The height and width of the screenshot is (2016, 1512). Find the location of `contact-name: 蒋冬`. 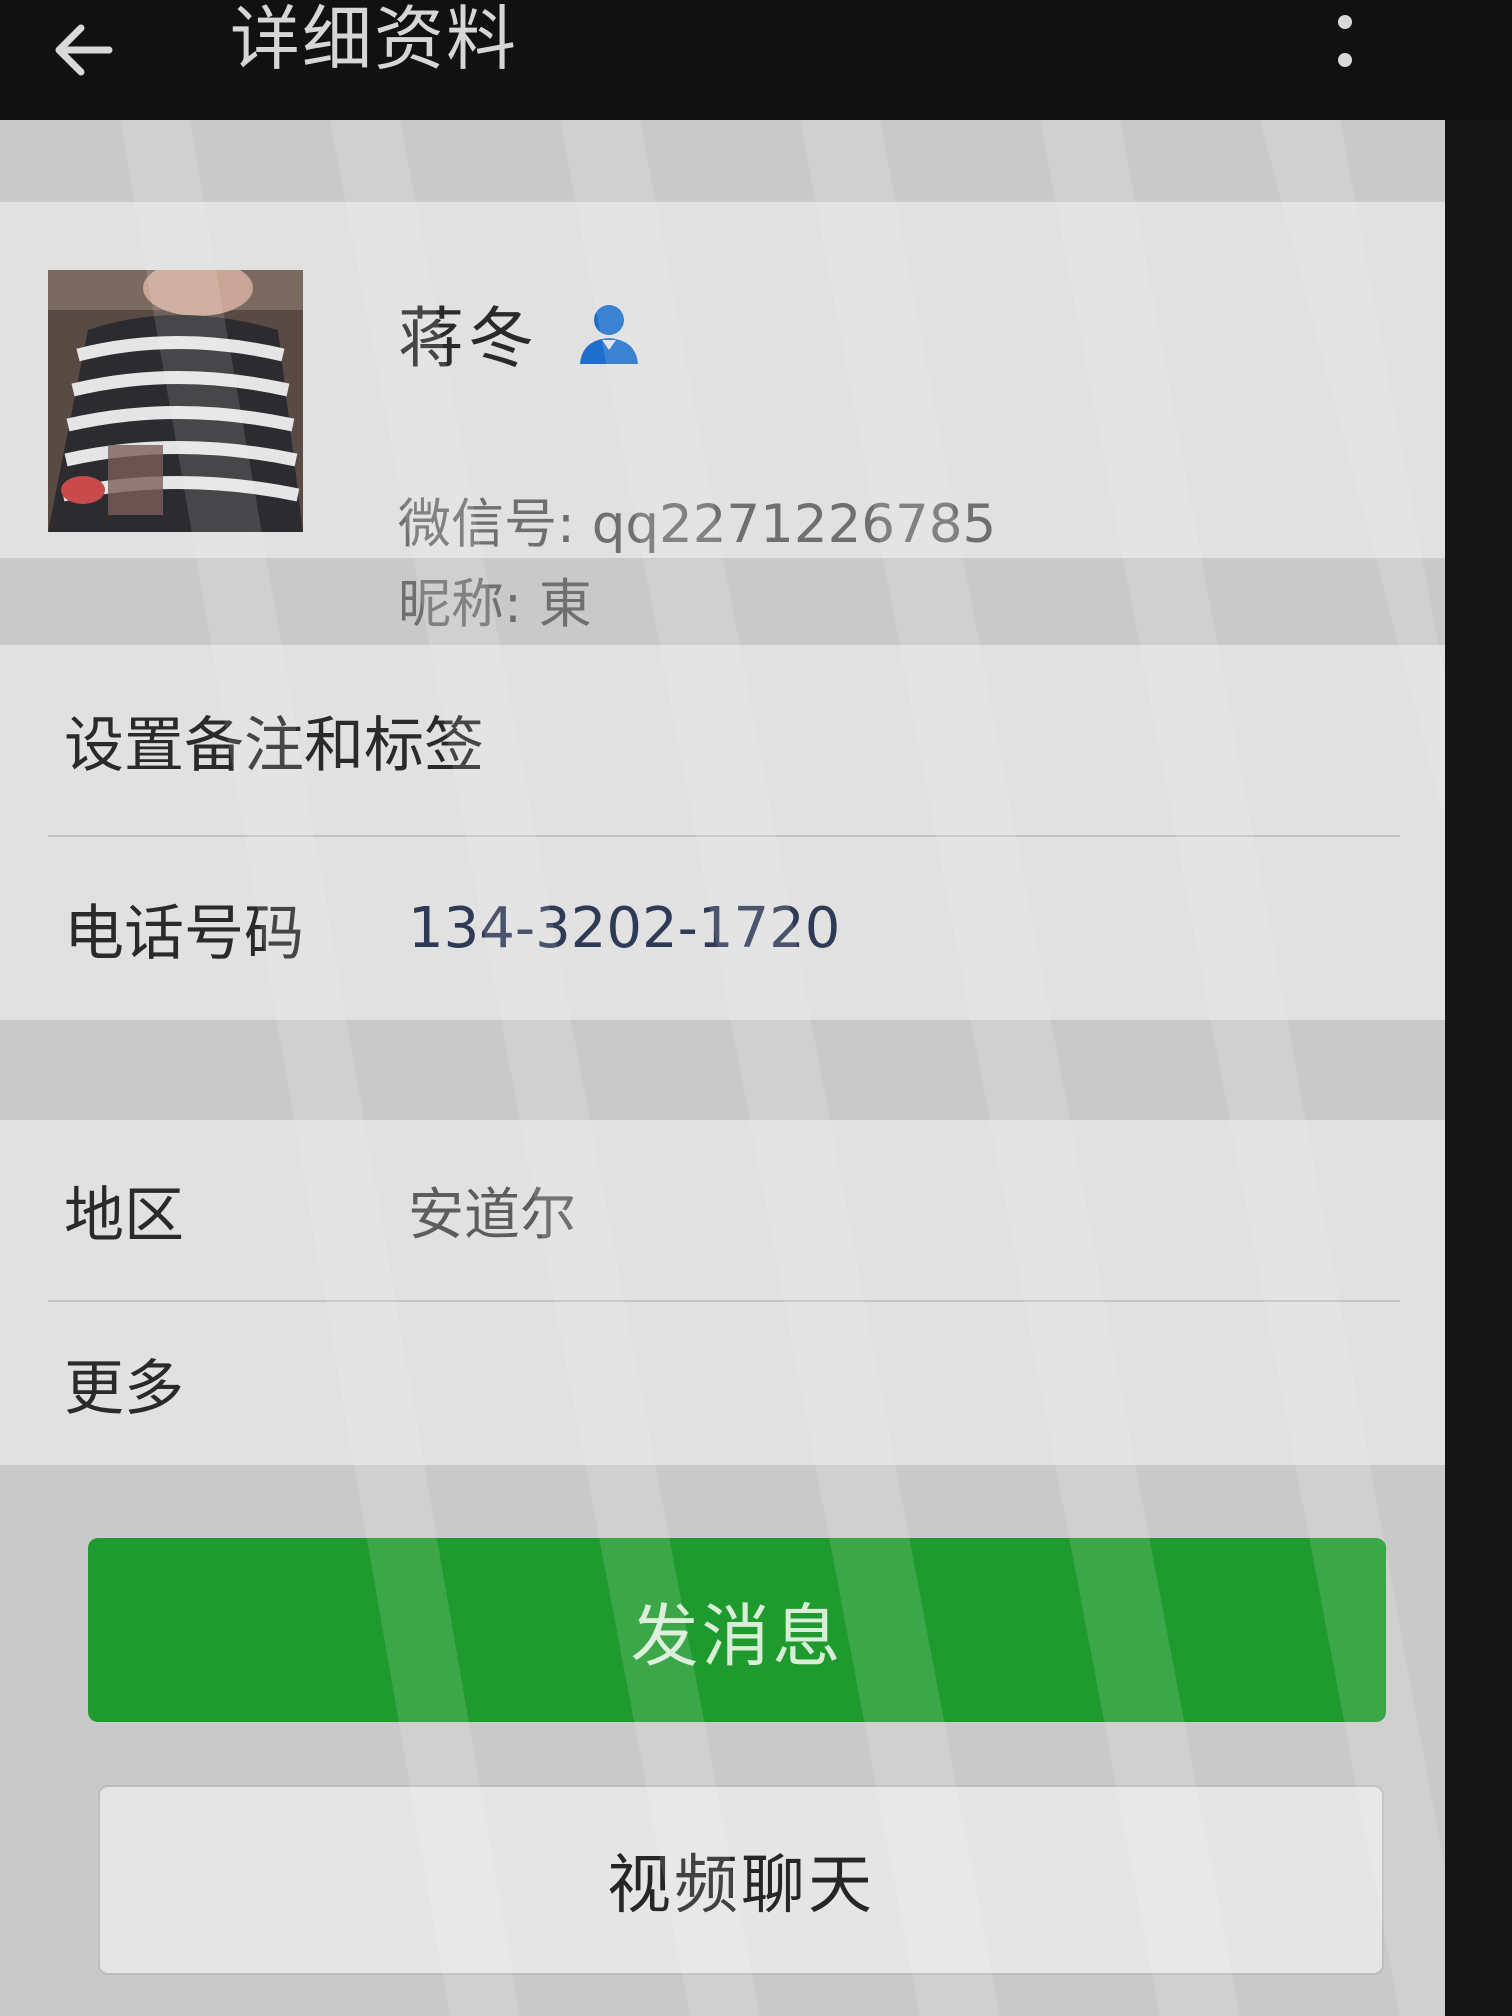

contact-name: 蒋冬 is located at coordinates (468, 338).